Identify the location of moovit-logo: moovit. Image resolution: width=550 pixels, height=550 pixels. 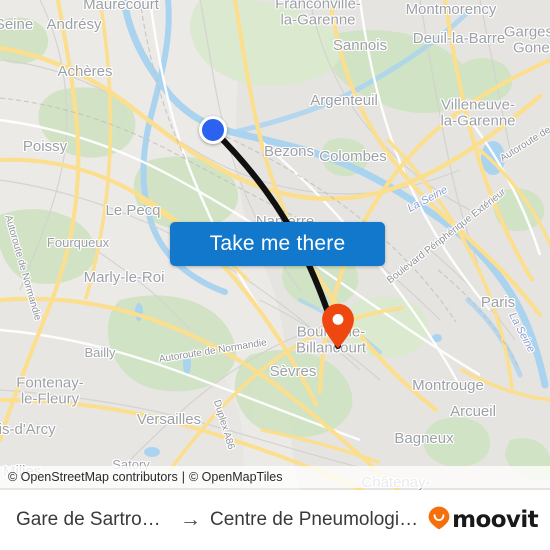
(483, 520).